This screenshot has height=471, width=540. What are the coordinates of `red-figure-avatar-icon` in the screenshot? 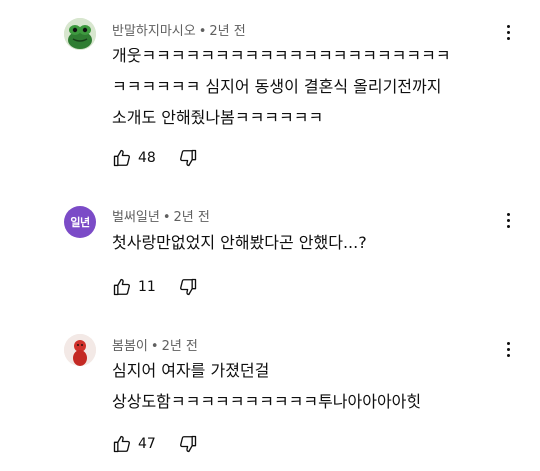 It's located at (80, 350).